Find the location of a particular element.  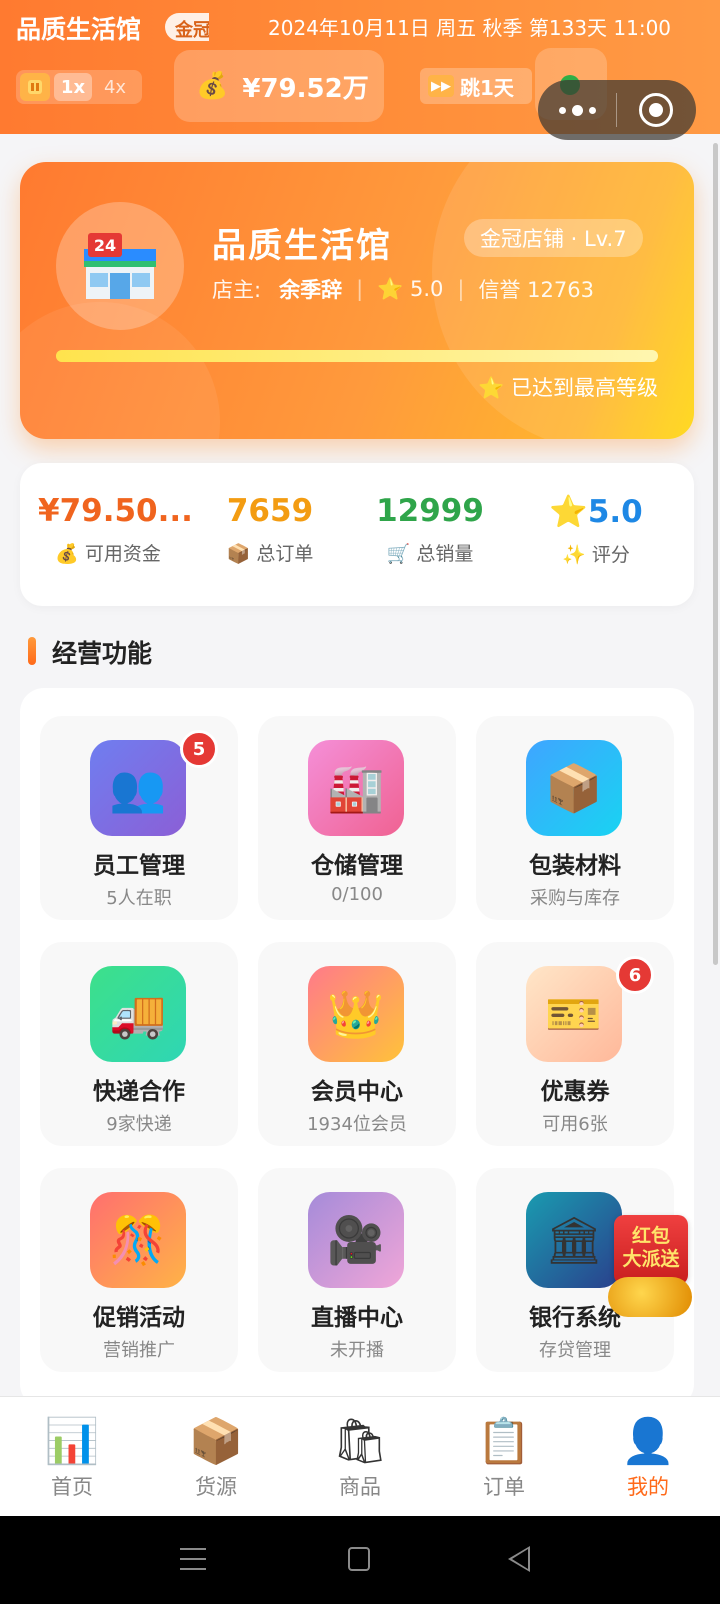

tile-sub: 采购与库存 is located at coordinates (575, 898).